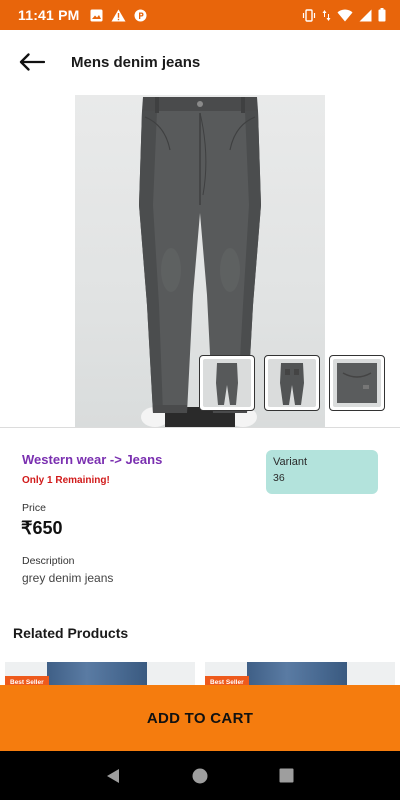 Image resolution: width=400 pixels, height=800 pixels. What do you see at coordinates (49, 15) in the screenshot?
I see `status-time: 11:41 PM` at bounding box center [49, 15].